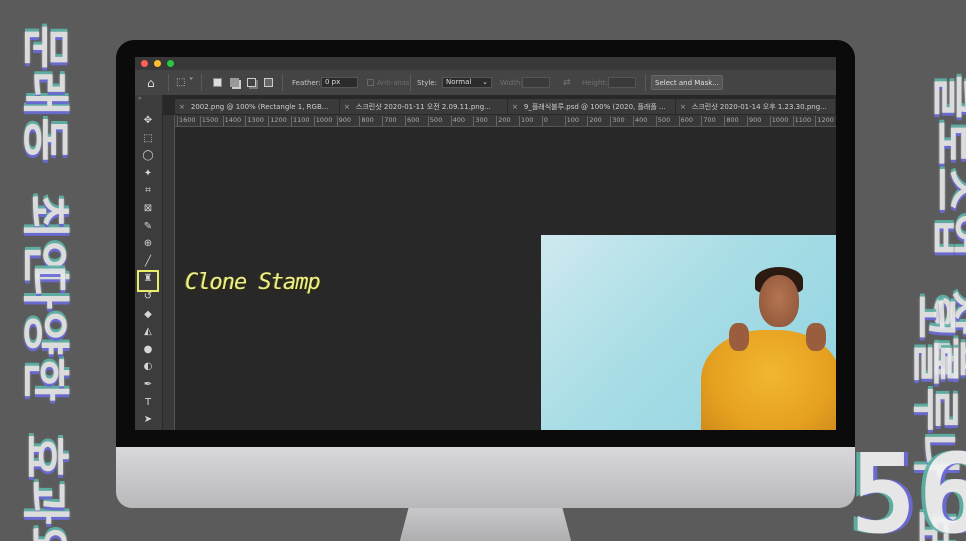  I want to click on pen-tool-icon: ✒, so click(148, 384).